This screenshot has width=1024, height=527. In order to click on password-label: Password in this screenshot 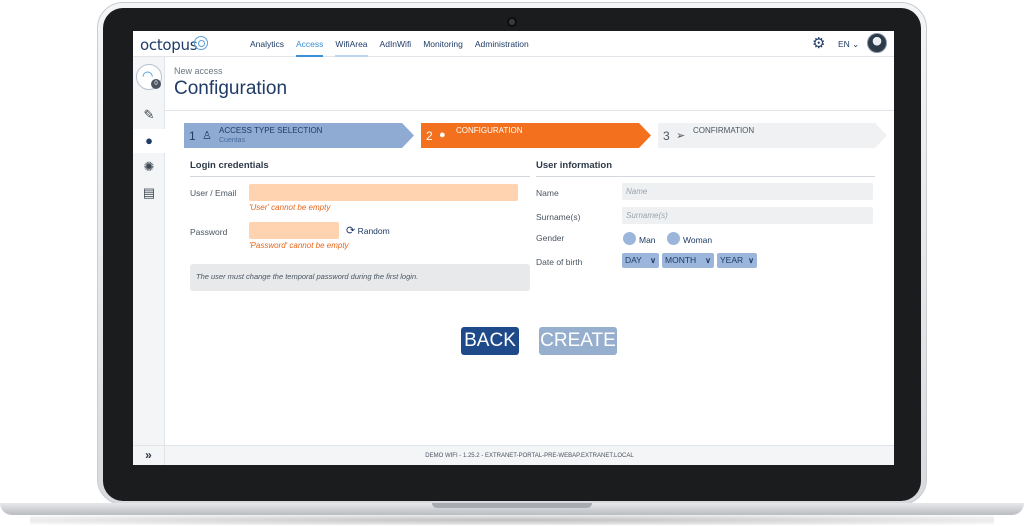, I will do `click(209, 232)`.